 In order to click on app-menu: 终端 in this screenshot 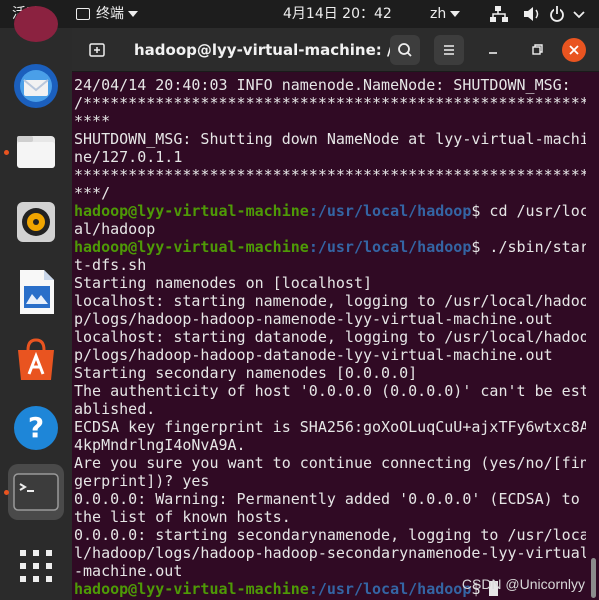, I will do `click(107, 14)`.